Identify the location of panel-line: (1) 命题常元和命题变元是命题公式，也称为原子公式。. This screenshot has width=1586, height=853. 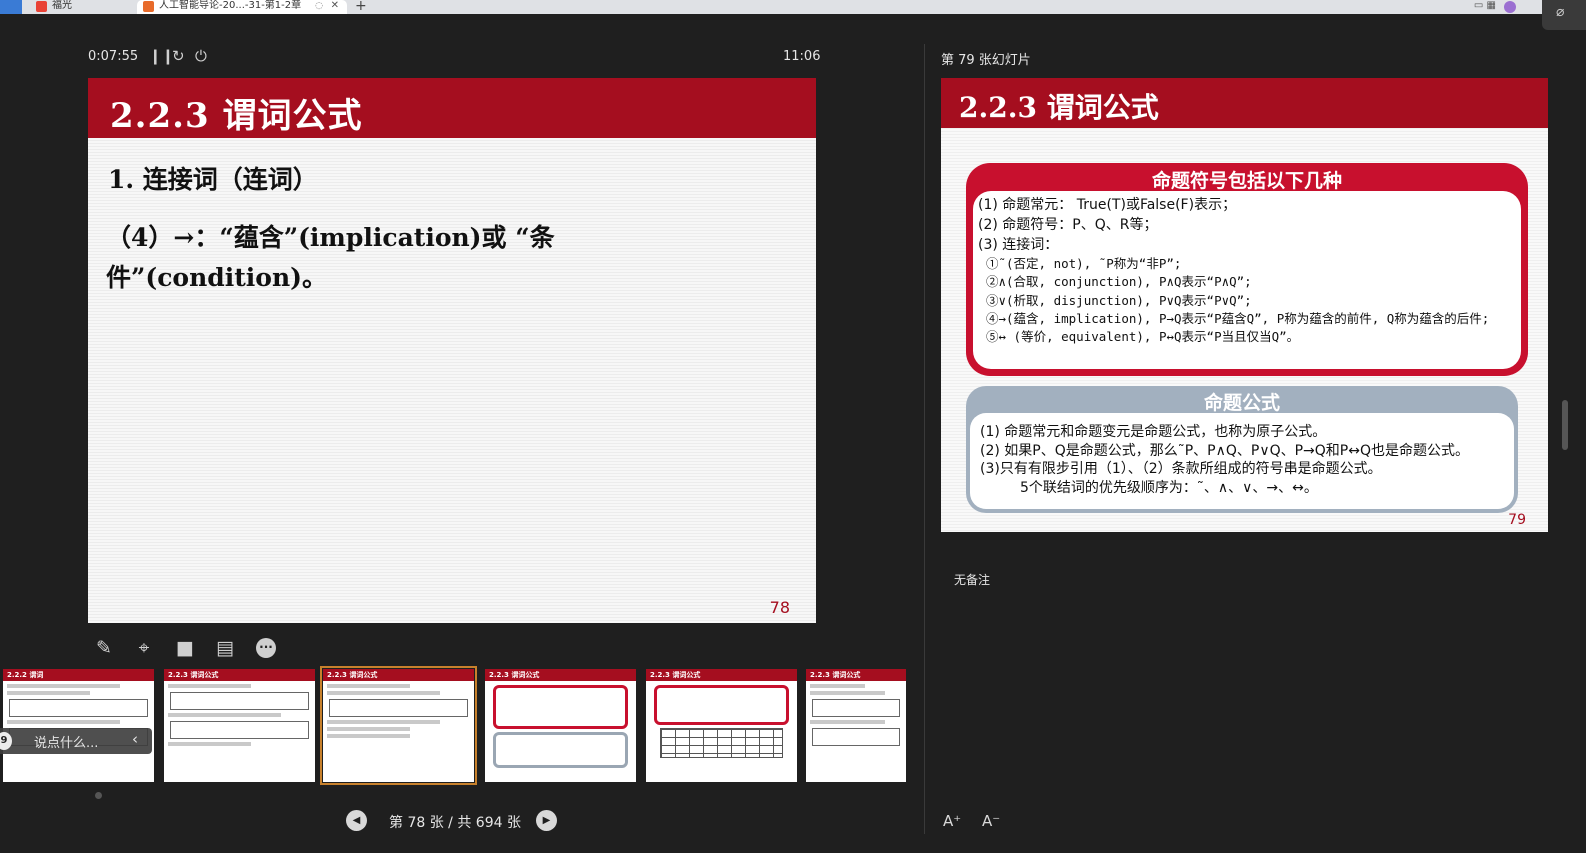
(1153, 432).